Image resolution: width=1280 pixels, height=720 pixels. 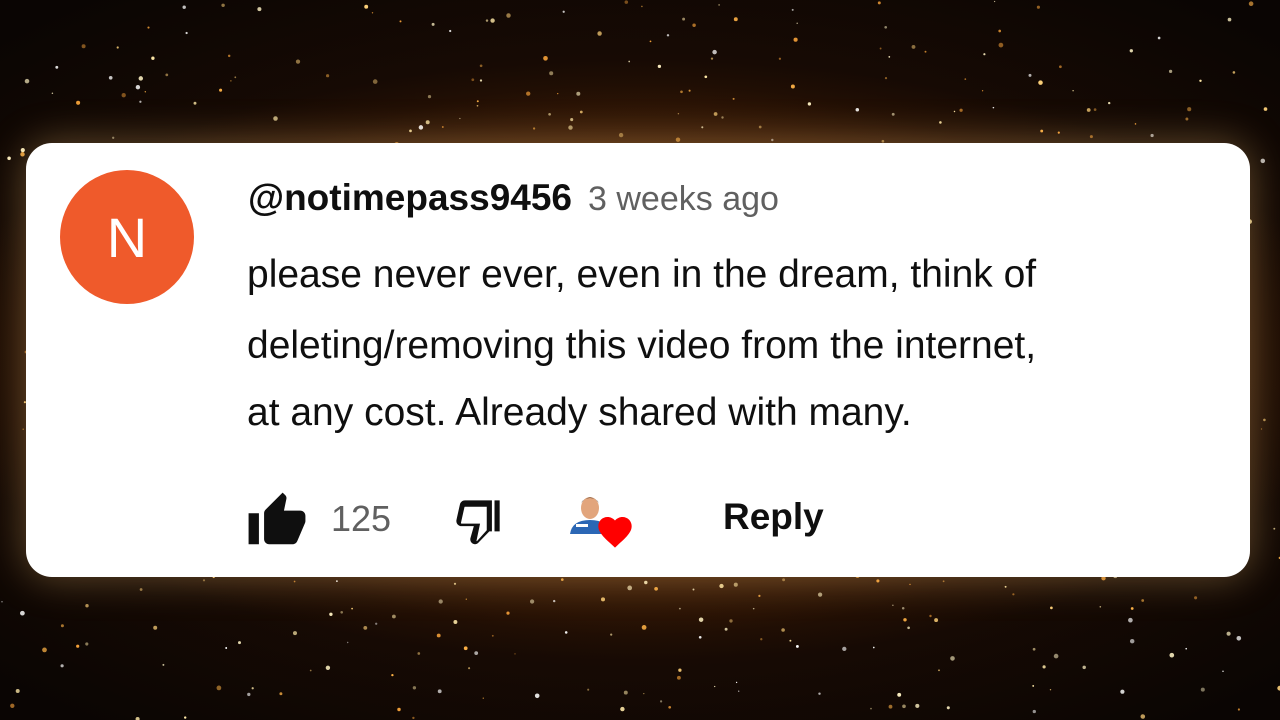 I want to click on comment-text-line: at any cost. Already shared with many., so click(x=579, y=412).